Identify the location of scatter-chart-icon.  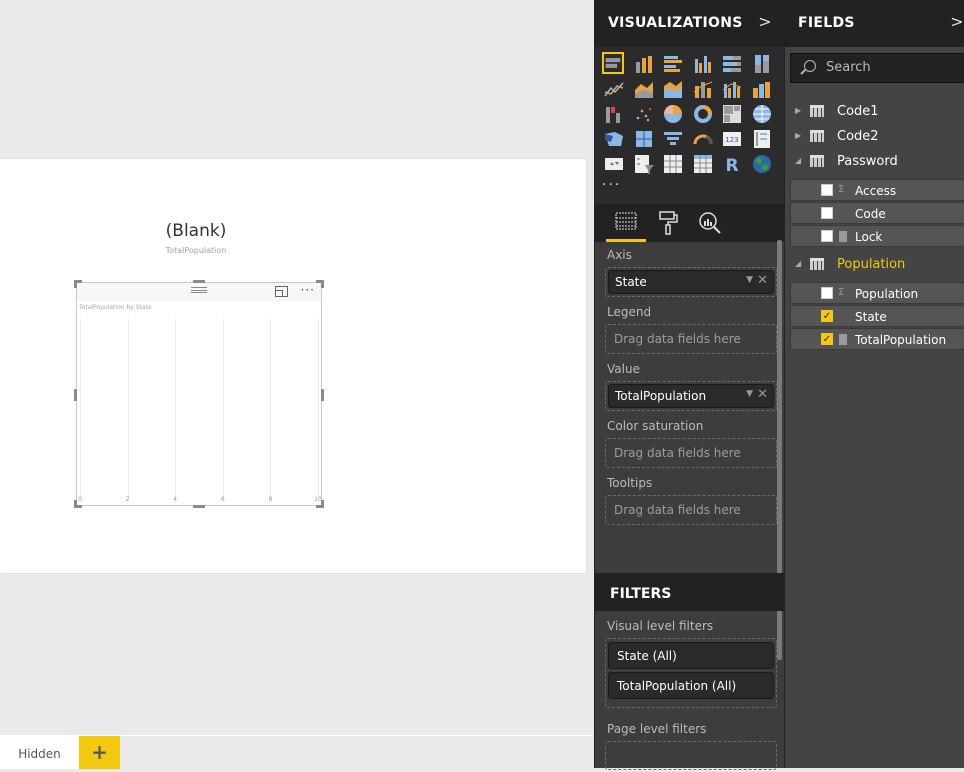
(643, 113).